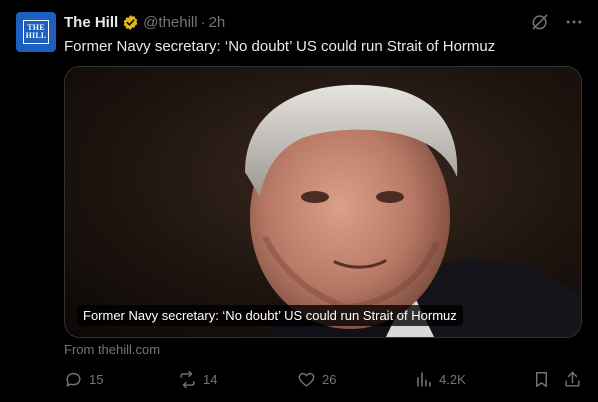 The height and width of the screenshot is (402, 598). What do you see at coordinates (306, 379) in the screenshot?
I see `like-icon` at bounding box center [306, 379].